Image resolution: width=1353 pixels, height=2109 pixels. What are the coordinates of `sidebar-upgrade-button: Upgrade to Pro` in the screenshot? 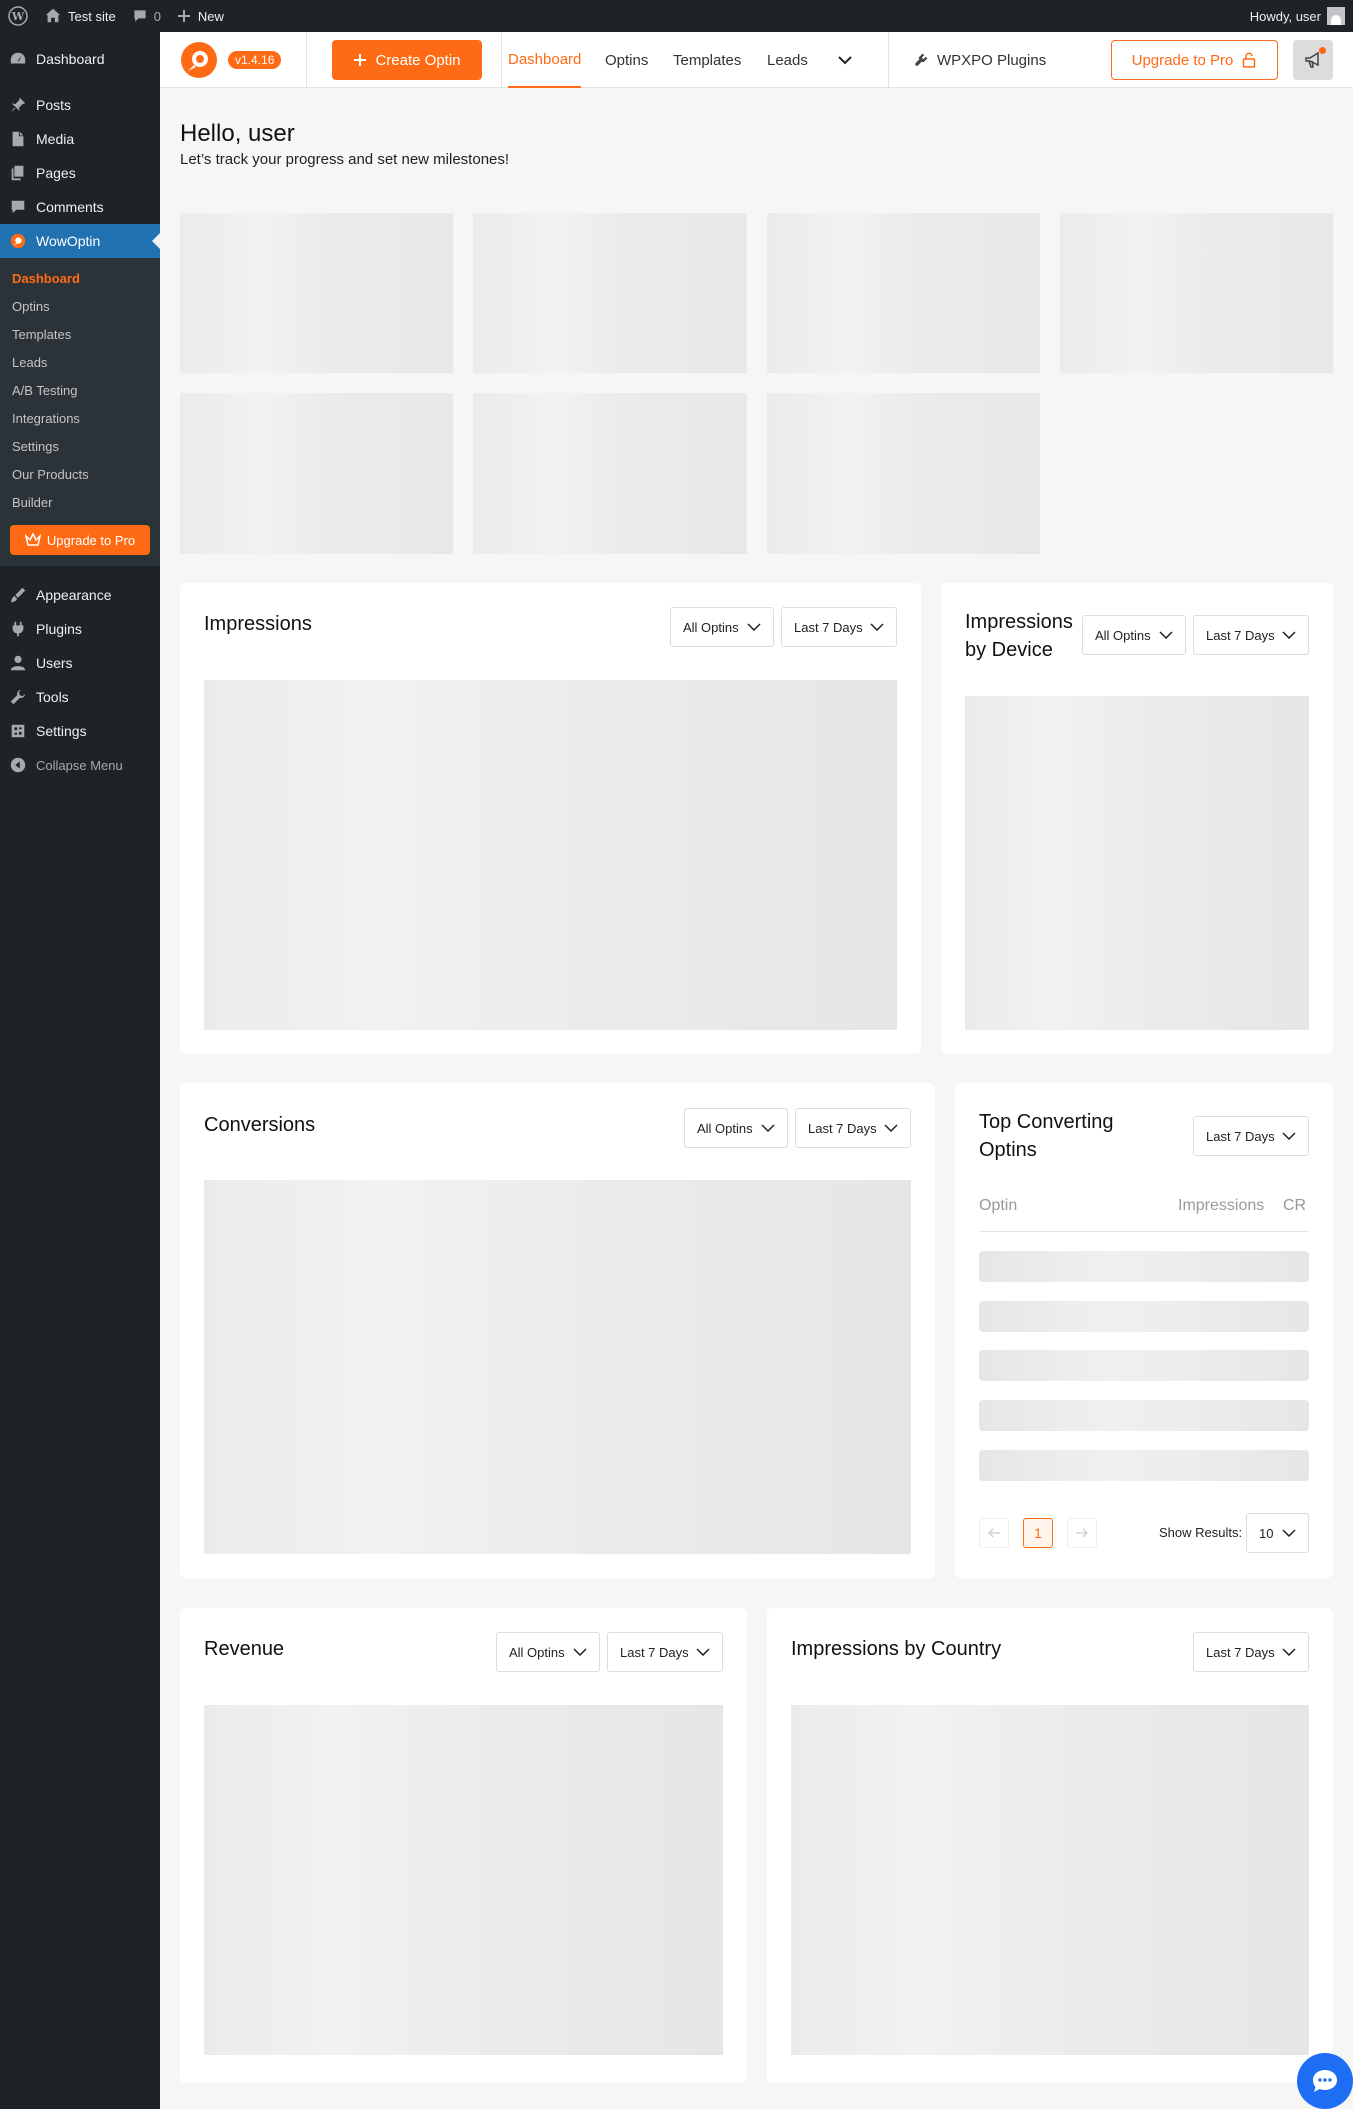 It's located at (80, 540).